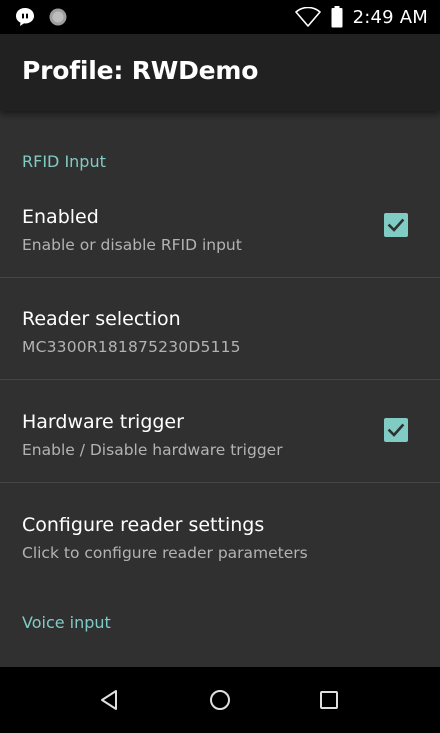 This screenshot has width=440, height=733. What do you see at coordinates (337, 17) in the screenshot?
I see `battery-icon` at bounding box center [337, 17].